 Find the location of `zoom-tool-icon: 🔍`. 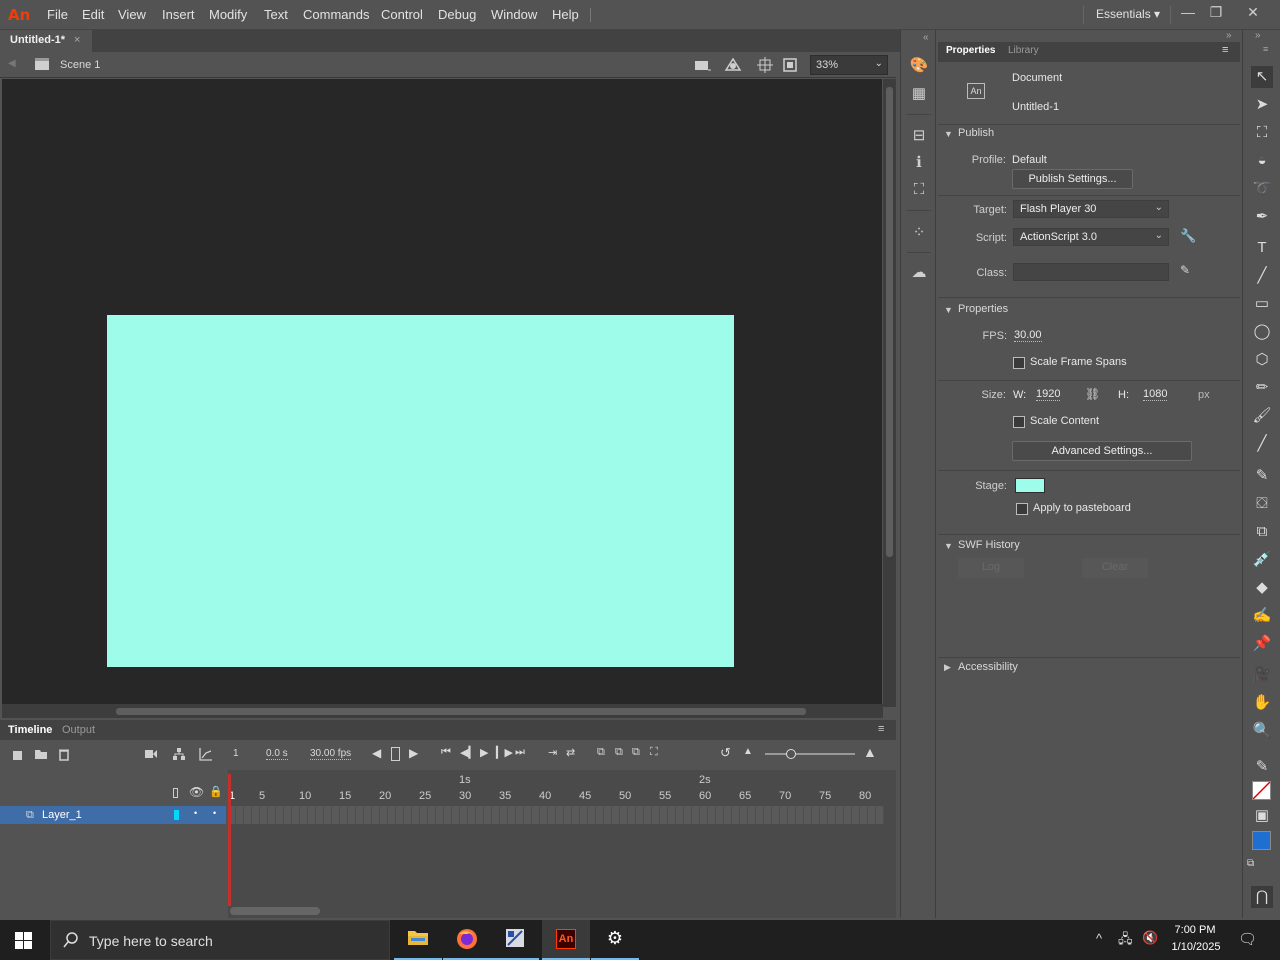

zoom-tool-icon: 🔍 is located at coordinates (1262, 731).